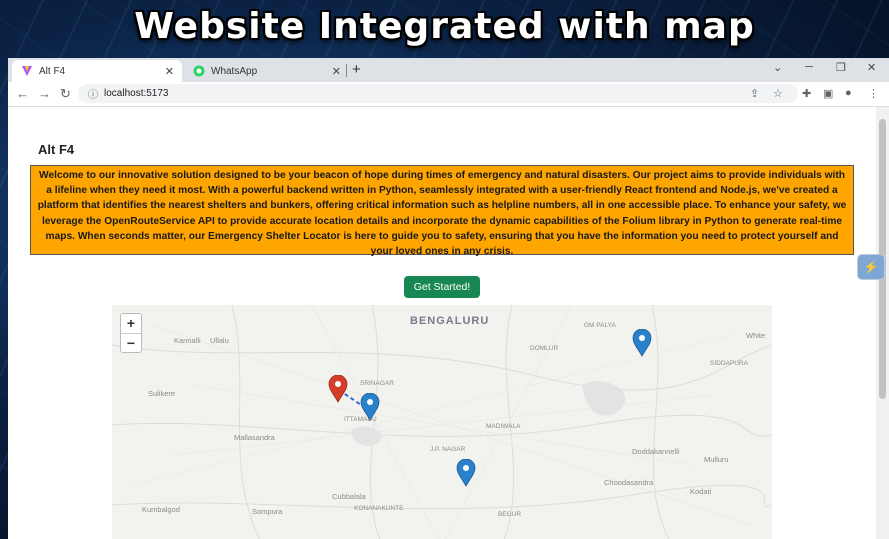  What do you see at coordinates (841, 67) in the screenshot?
I see `restore-button: ❐` at bounding box center [841, 67].